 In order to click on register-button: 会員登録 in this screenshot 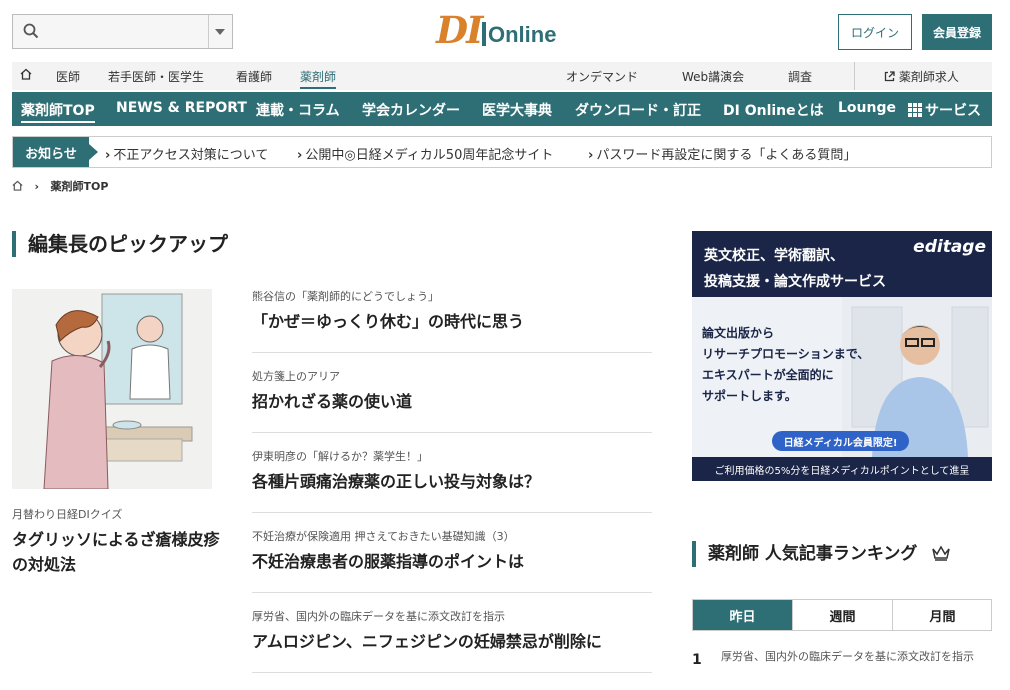, I will do `click(957, 32)`.